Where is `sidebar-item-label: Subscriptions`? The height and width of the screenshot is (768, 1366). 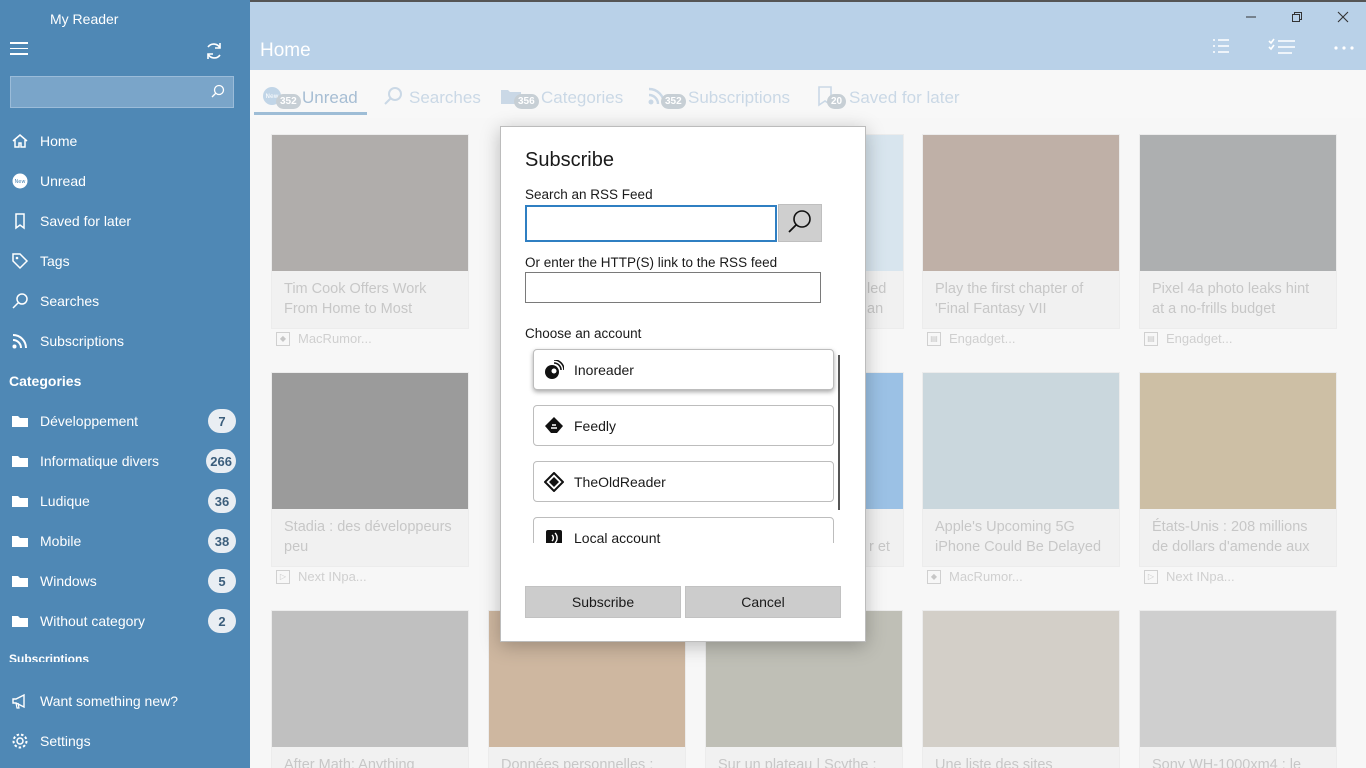
sidebar-item-label: Subscriptions is located at coordinates (82, 341).